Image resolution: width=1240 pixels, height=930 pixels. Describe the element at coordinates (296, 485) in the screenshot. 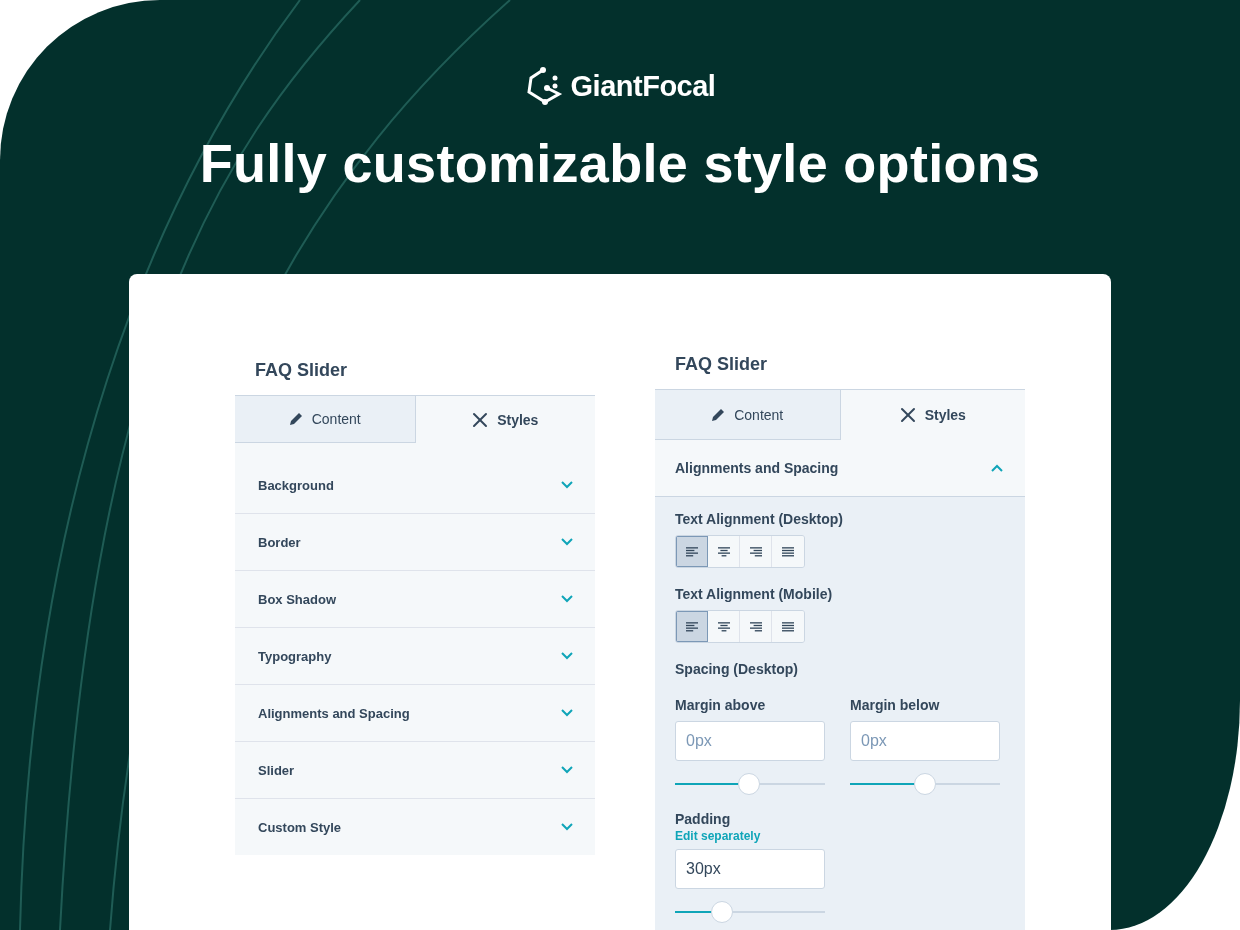

I see `section-label: Background` at that location.